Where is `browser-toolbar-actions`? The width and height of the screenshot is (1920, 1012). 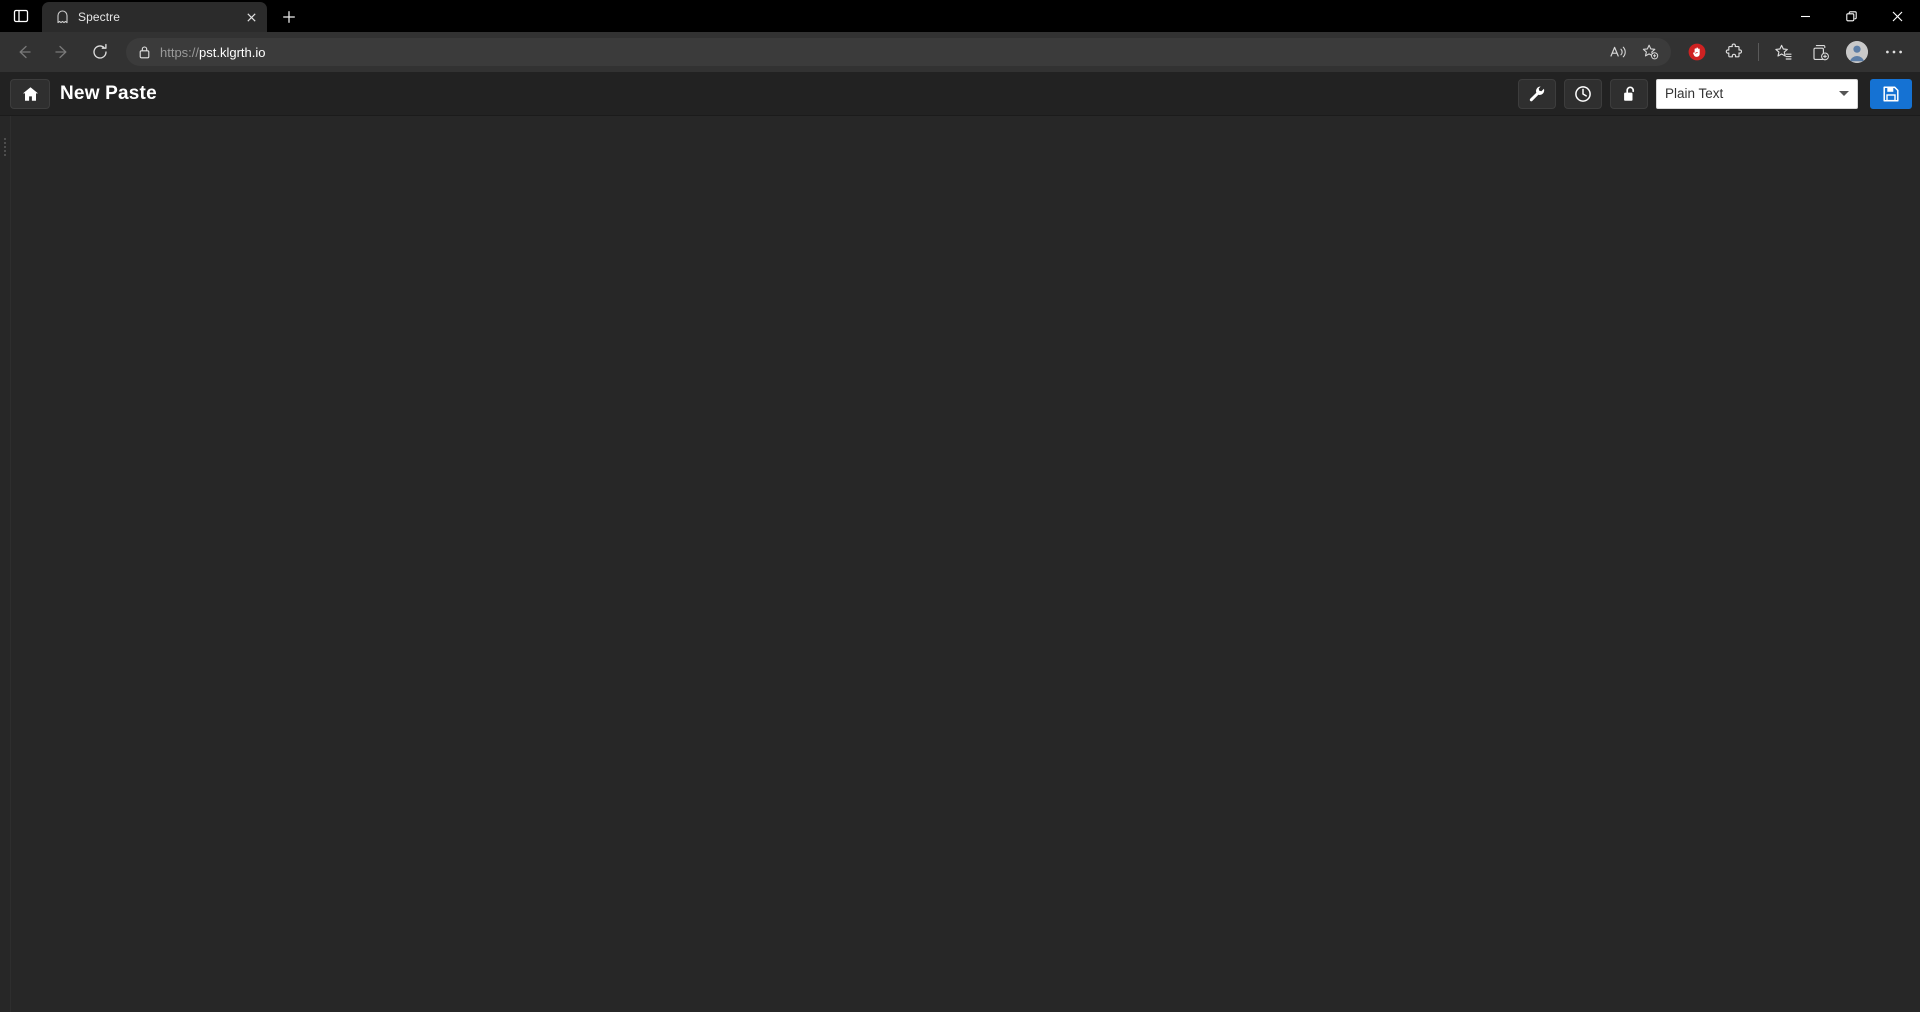
browser-toolbar-actions is located at coordinates (1796, 52).